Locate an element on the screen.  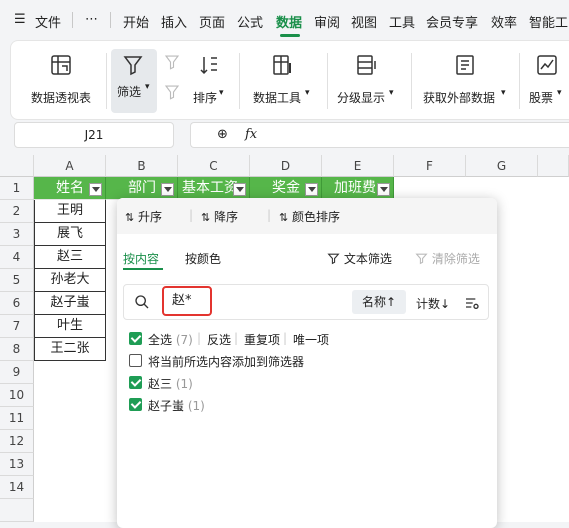
hamburger-menu-icon: ☰ is located at coordinates (20, 19).